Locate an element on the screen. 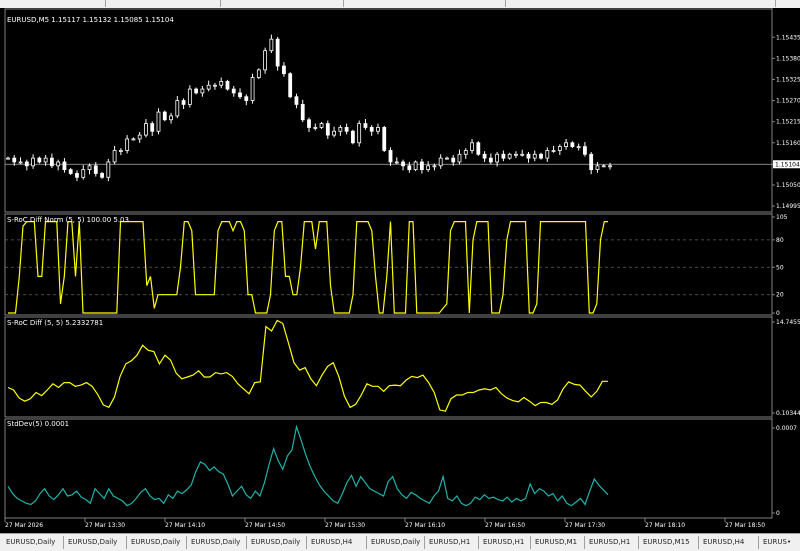  time-tick-label: 27 Mar 14:50 is located at coordinates (265, 525).